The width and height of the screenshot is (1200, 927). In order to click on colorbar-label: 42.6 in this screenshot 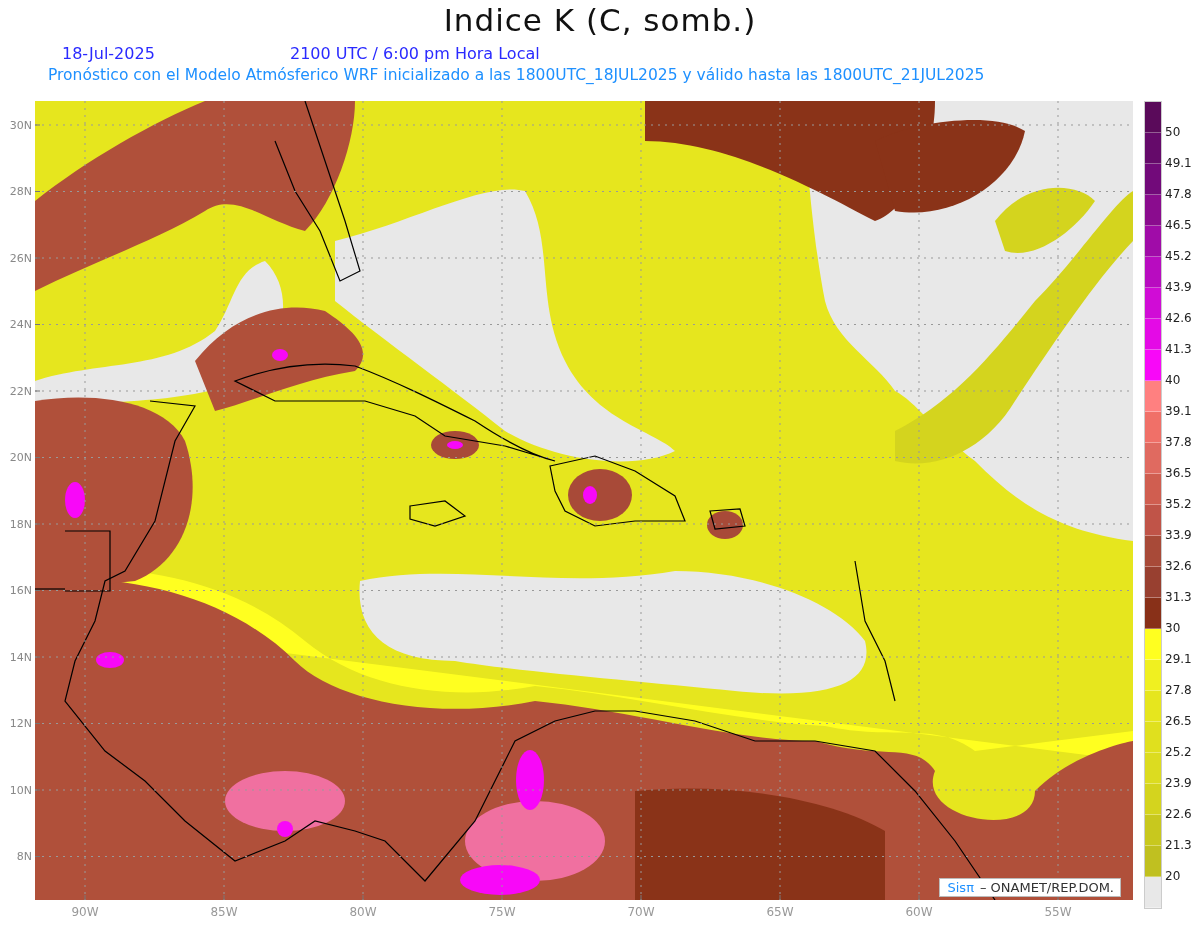, I will do `click(1178, 317)`.